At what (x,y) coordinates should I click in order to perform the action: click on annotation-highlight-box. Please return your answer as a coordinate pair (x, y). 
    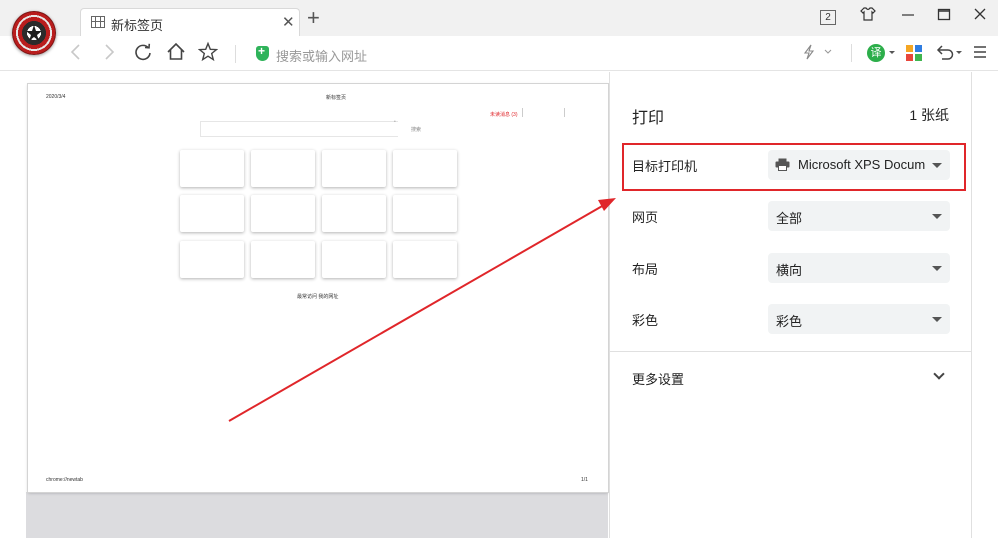
    Looking at the image, I should click on (794, 167).